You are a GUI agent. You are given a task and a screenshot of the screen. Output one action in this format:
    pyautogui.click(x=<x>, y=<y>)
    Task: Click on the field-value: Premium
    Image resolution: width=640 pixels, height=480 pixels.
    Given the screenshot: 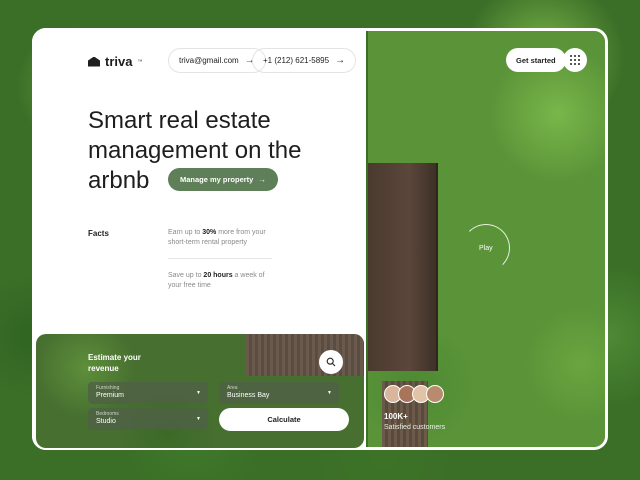 What is the action you would take?
    pyautogui.click(x=110, y=395)
    